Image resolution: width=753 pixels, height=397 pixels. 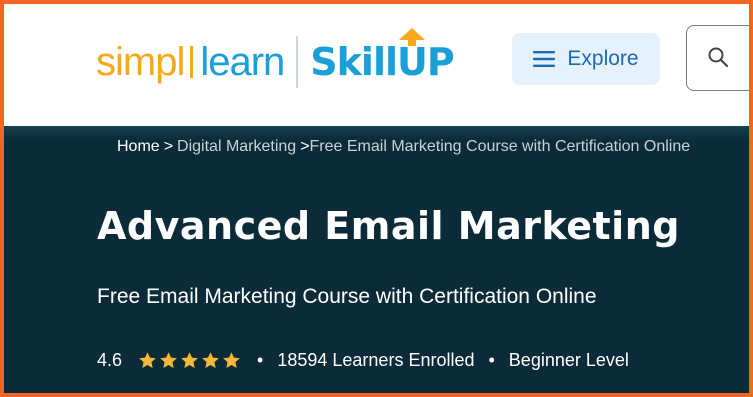 What do you see at coordinates (354, 62) in the screenshot?
I see `logo-text-skill: Skill` at bounding box center [354, 62].